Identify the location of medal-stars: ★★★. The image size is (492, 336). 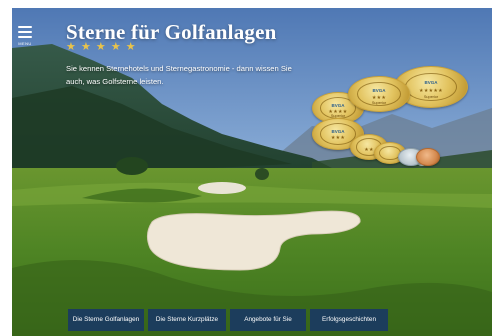
(379, 97).